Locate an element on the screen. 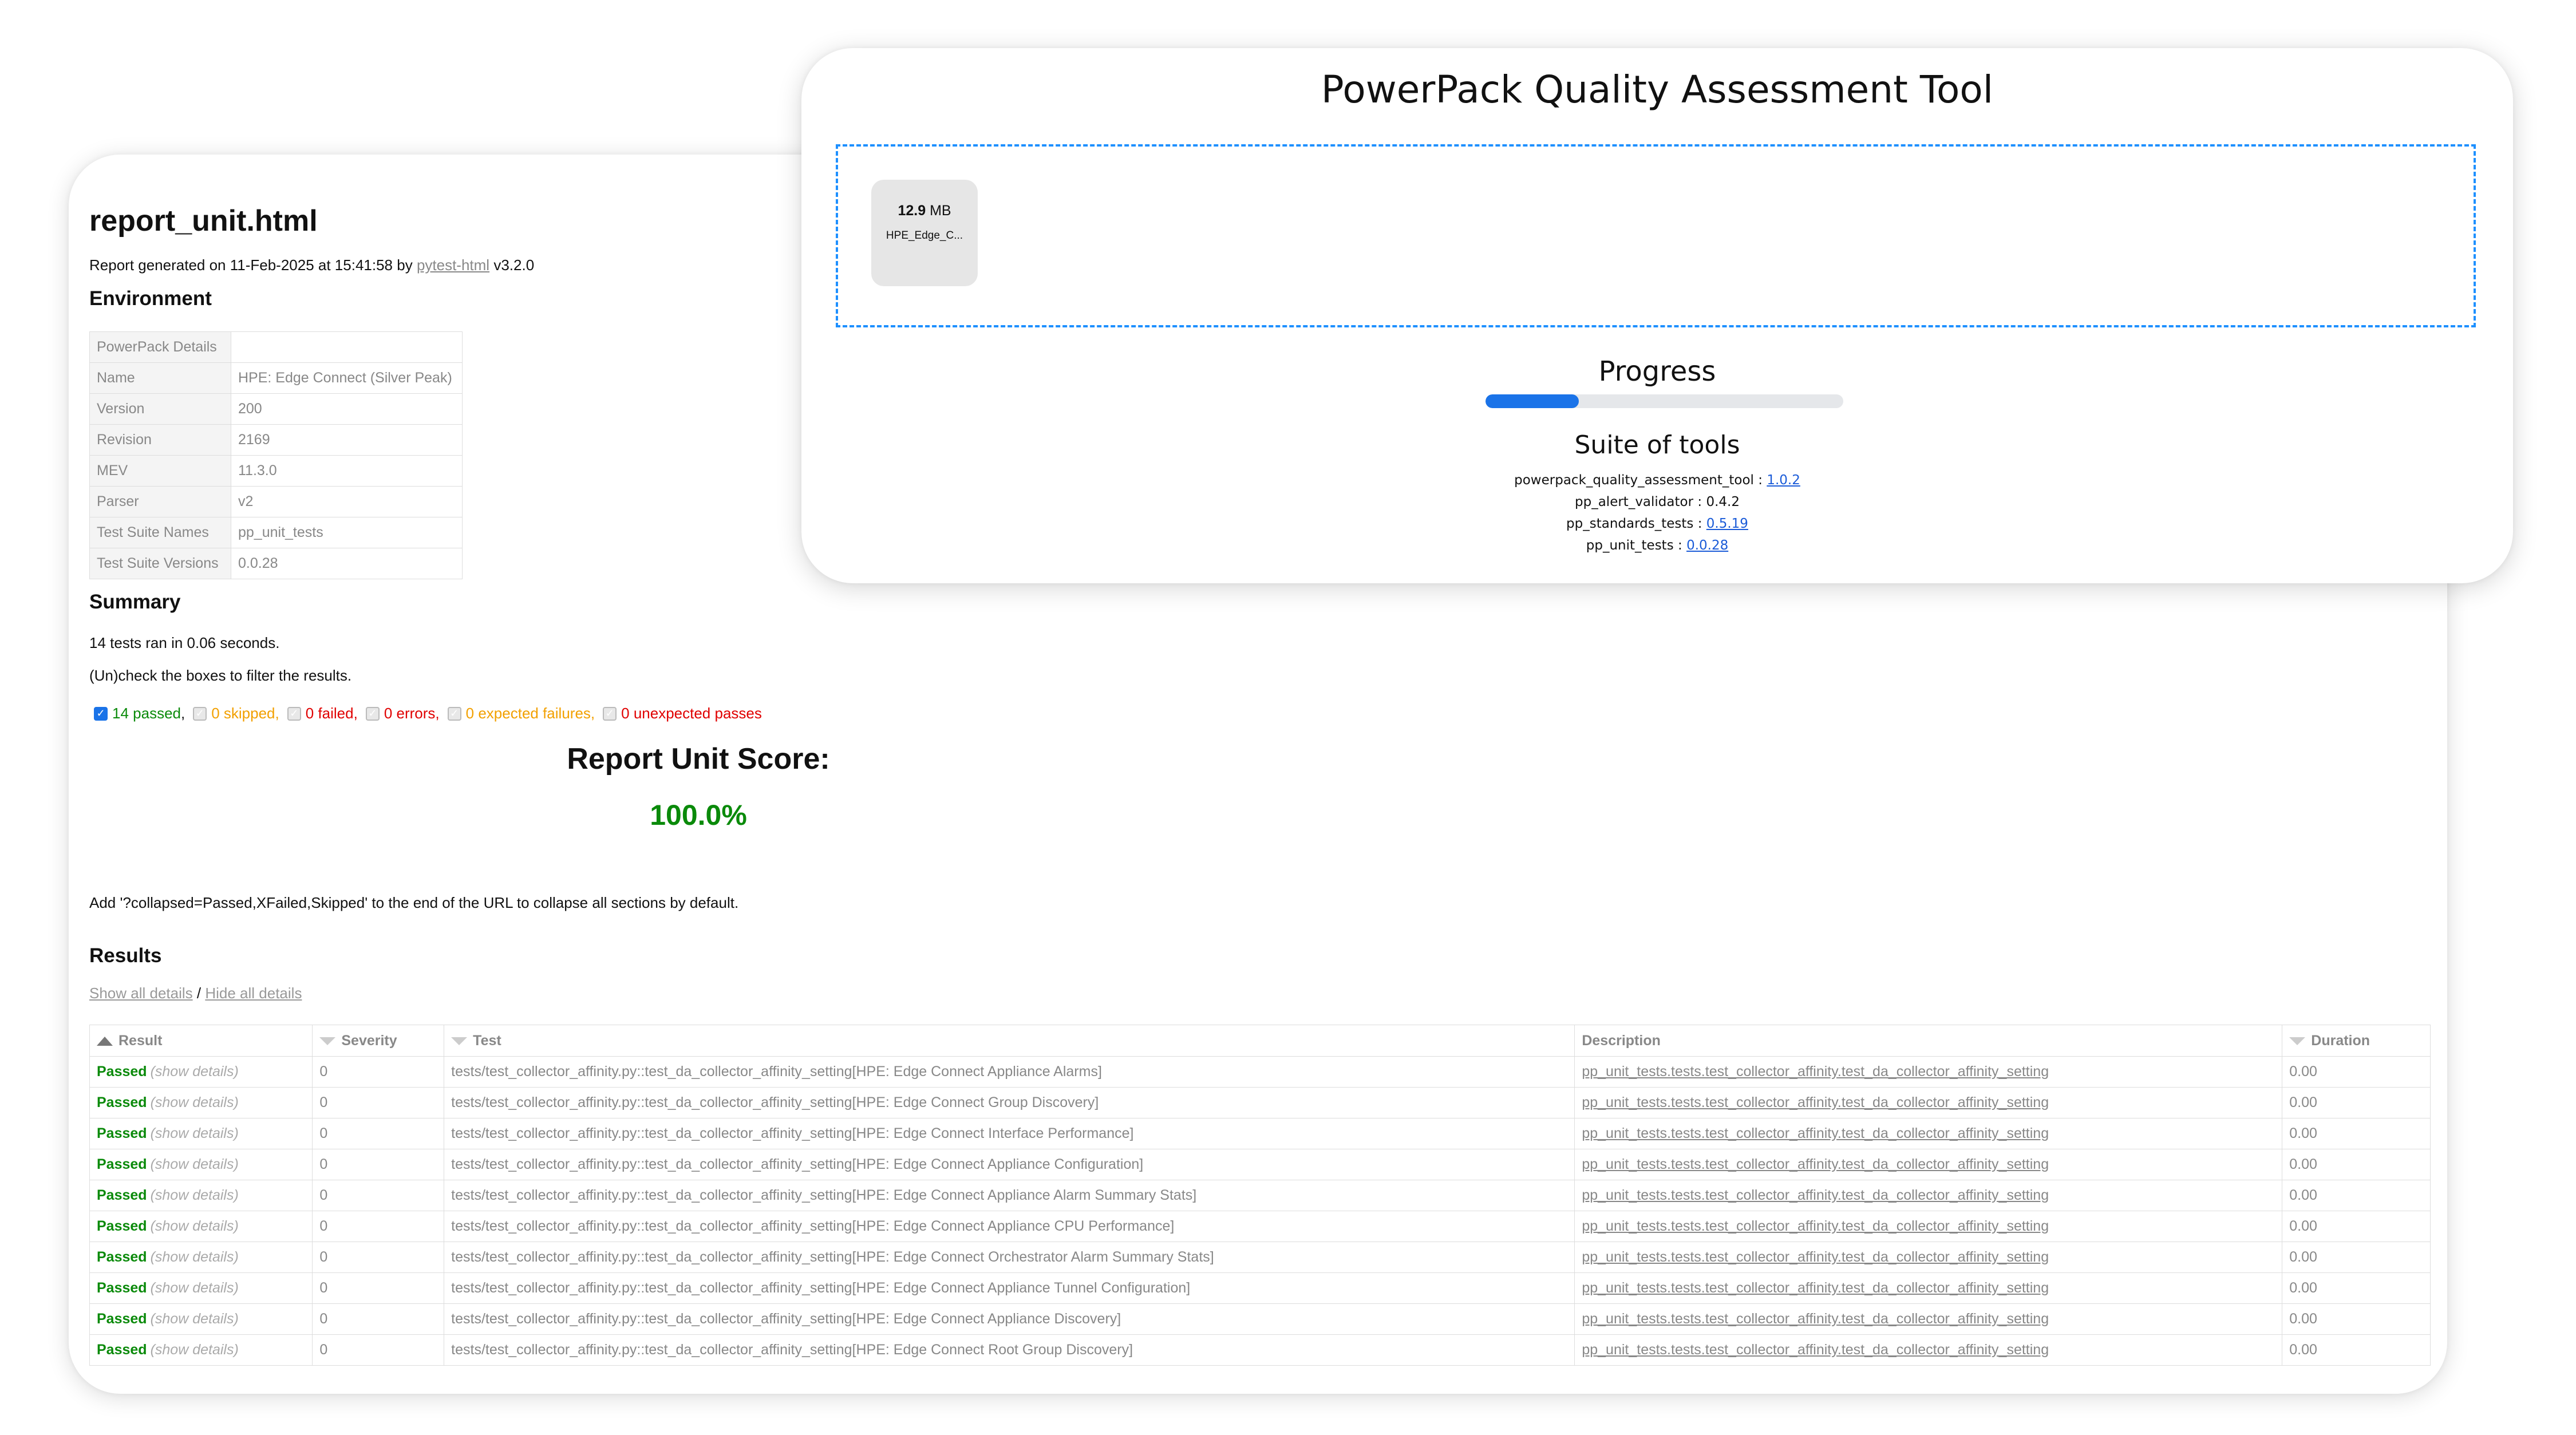  environment-value: HPE: Edge Connect (Silver Peak) is located at coordinates (347, 378).